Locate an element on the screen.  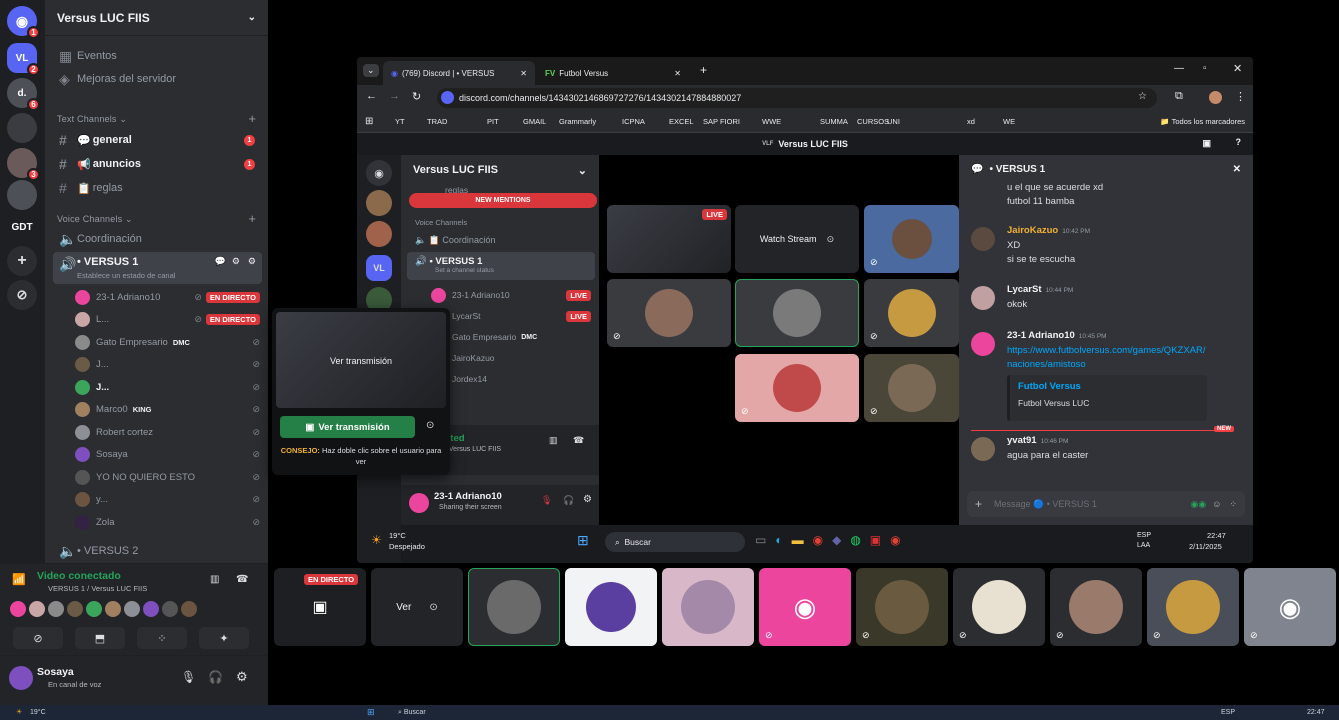
noise-icon: ▥ is located at coordinates (553, 440).